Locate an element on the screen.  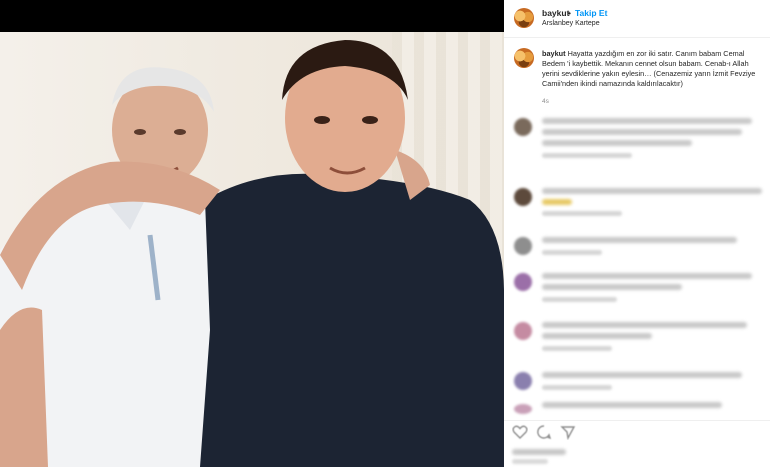
header-username: baykut is located at coordinates (555, 13).